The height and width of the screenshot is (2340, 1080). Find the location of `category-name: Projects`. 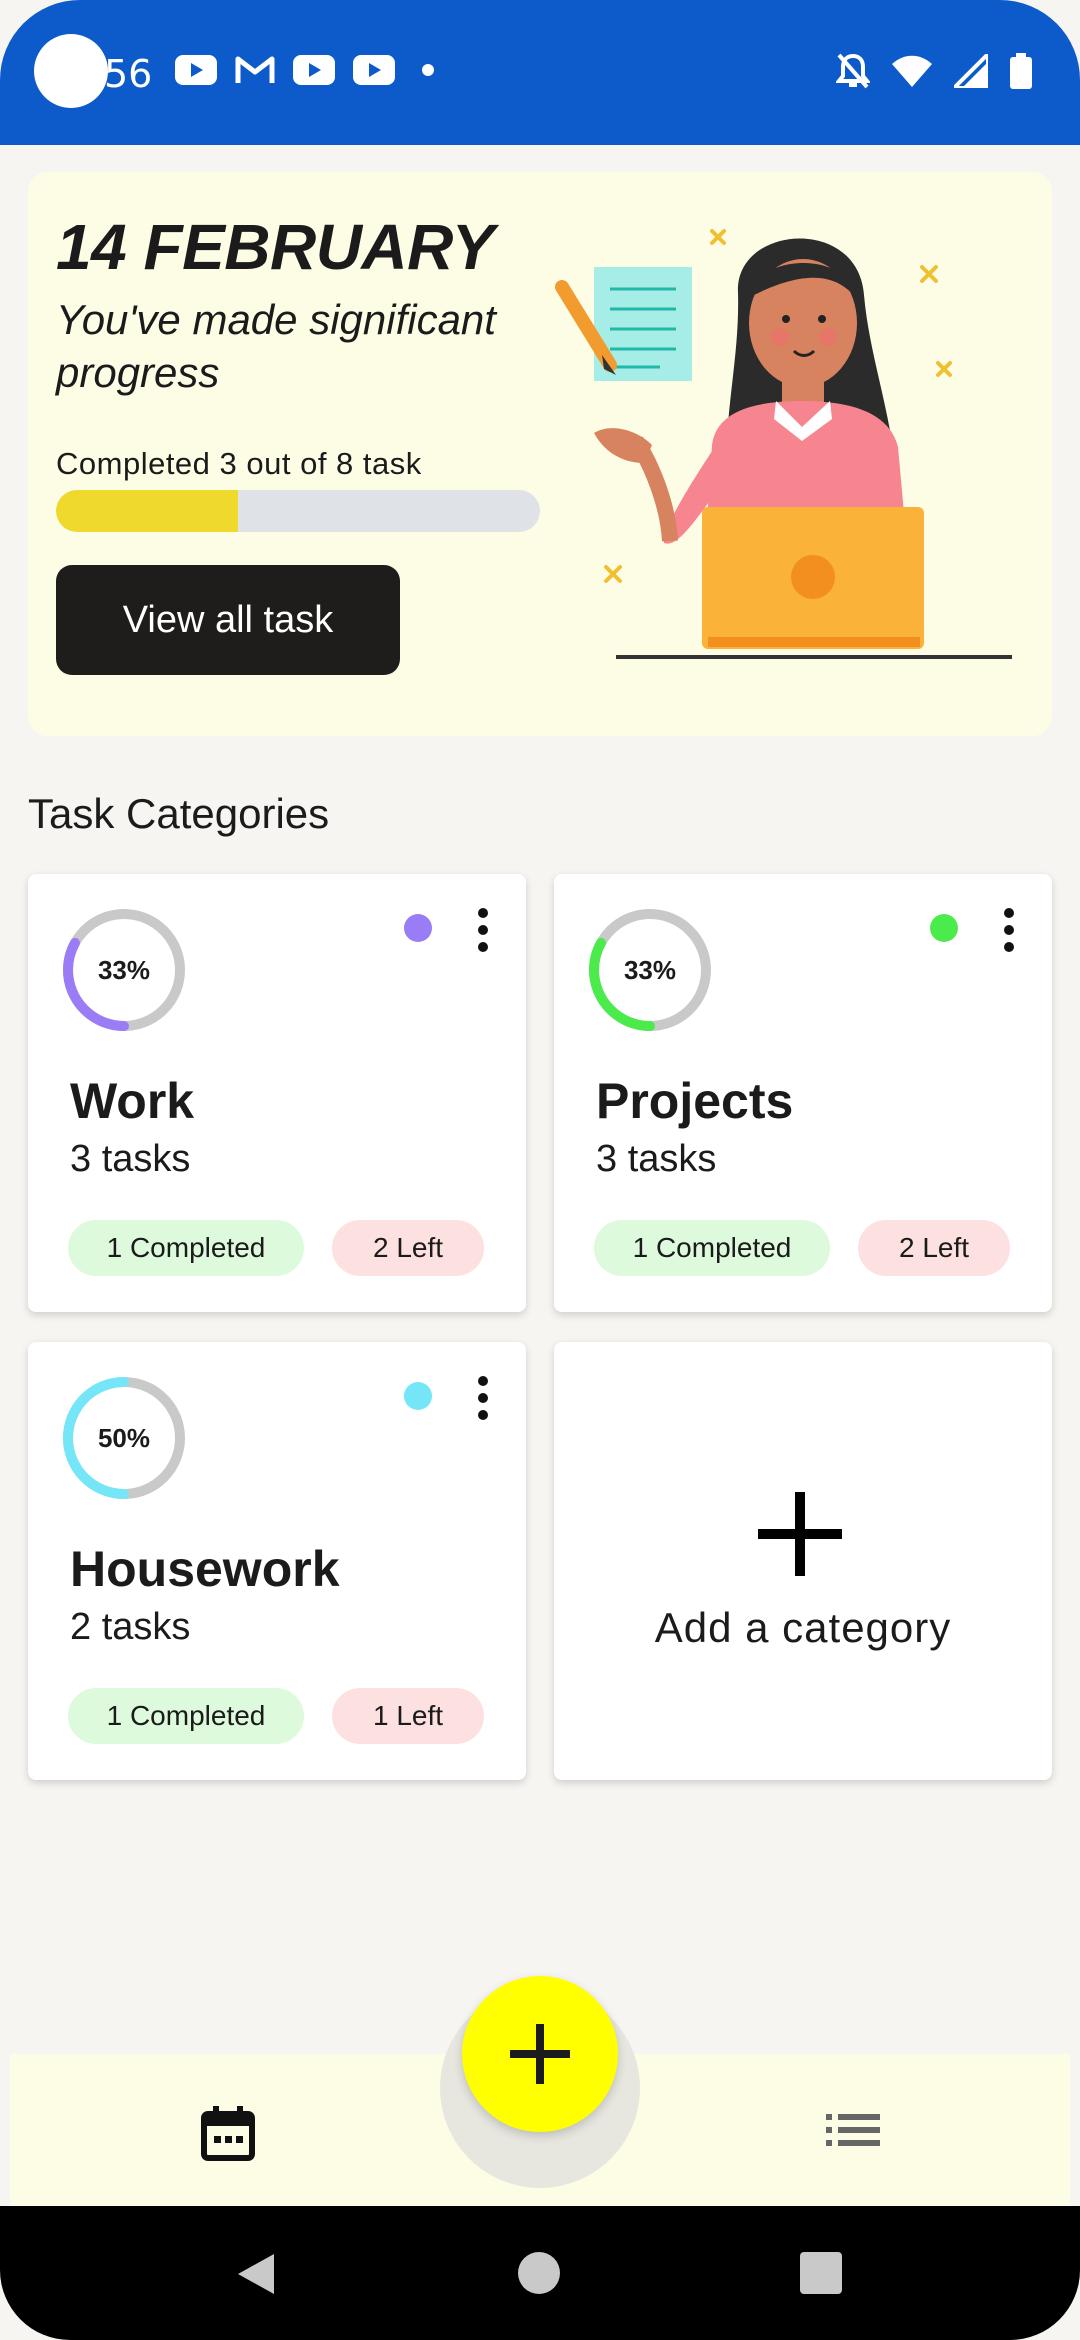

category-name: Projects is located at coordinates (695, 1101).